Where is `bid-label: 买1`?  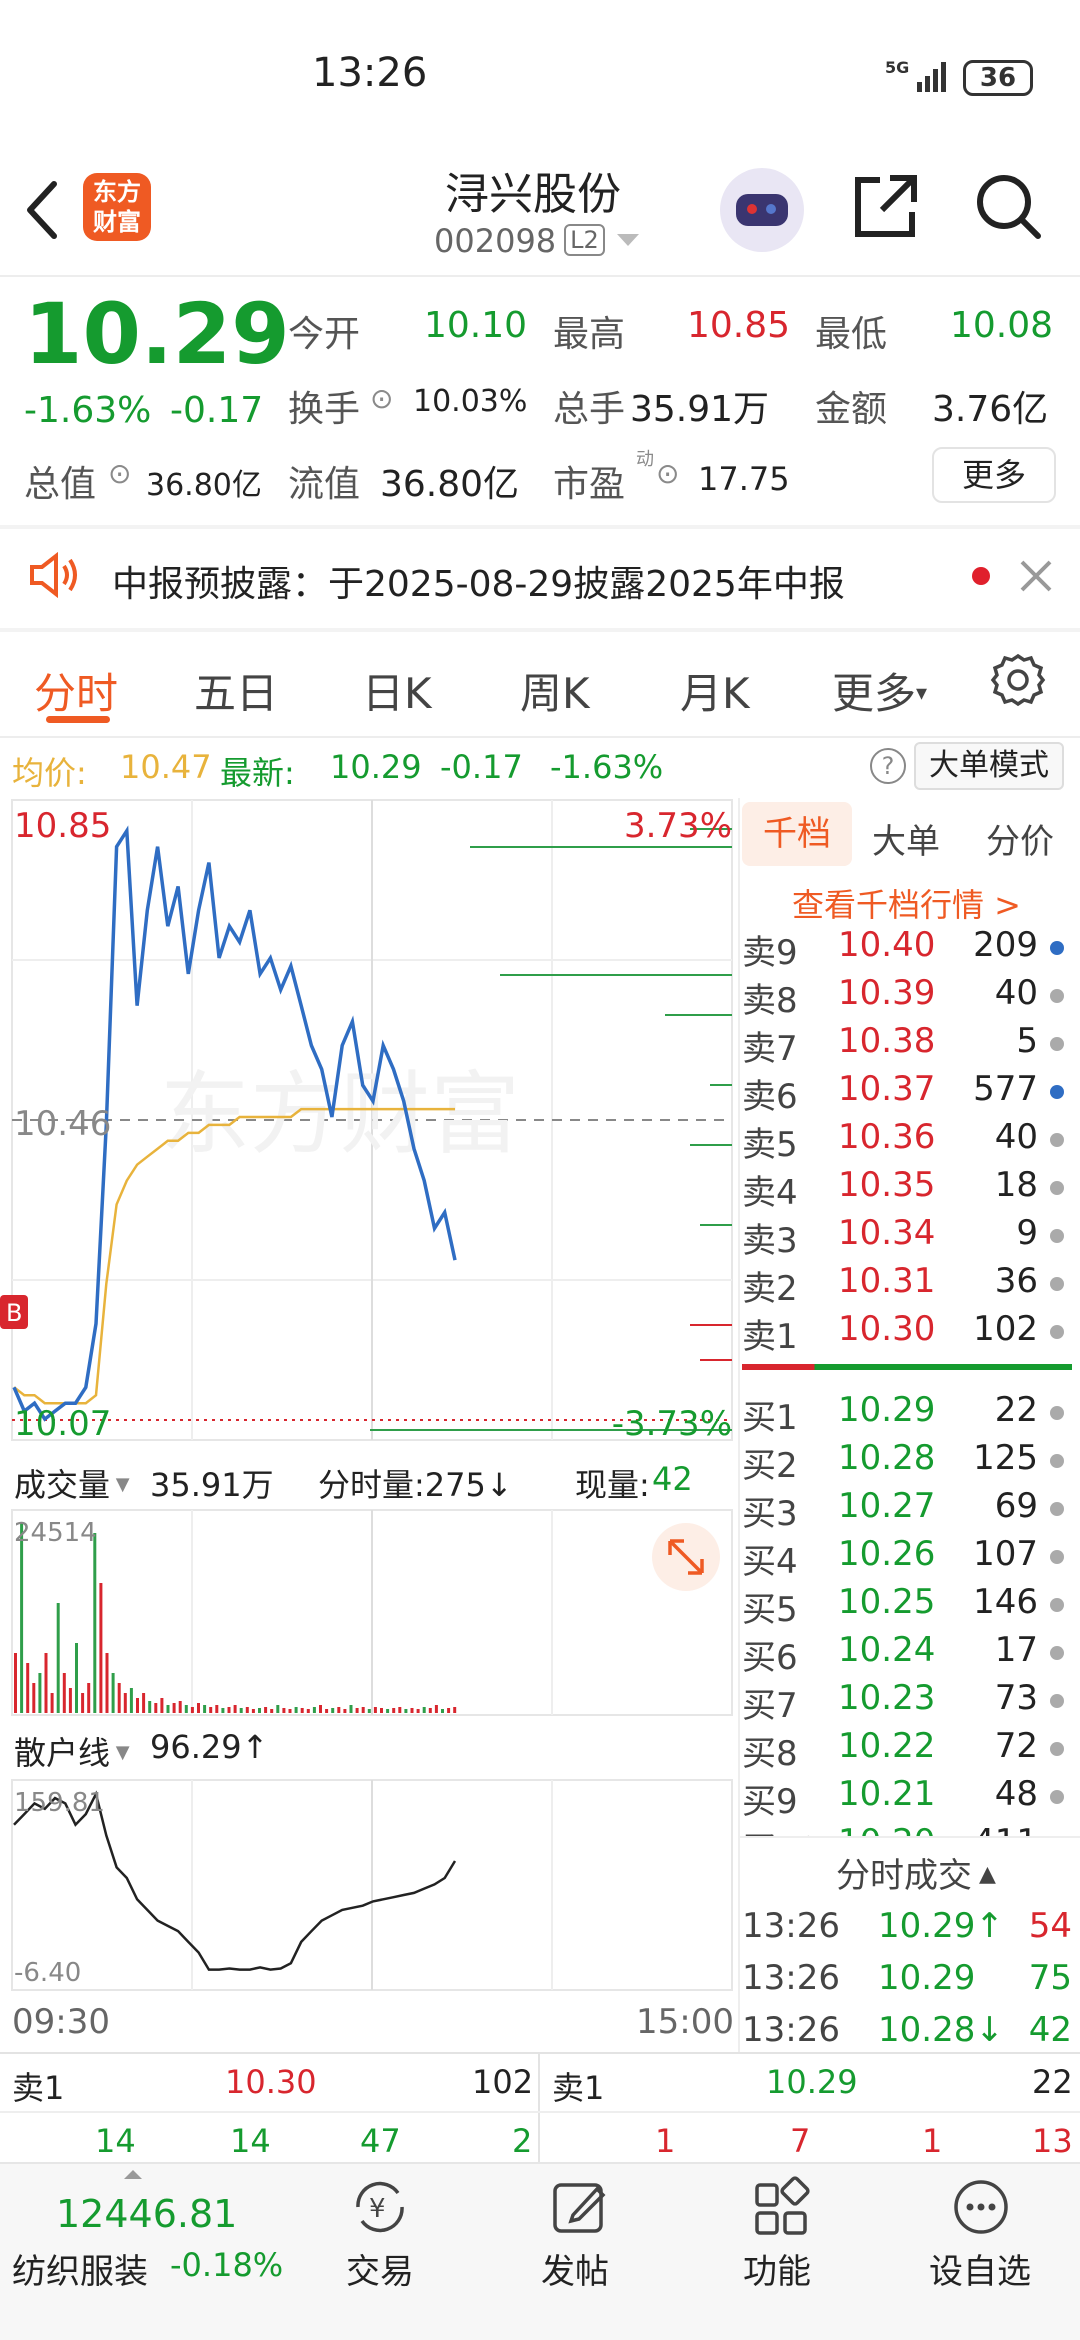 bid-label: 买1 is located at coordinates (770, 1418).